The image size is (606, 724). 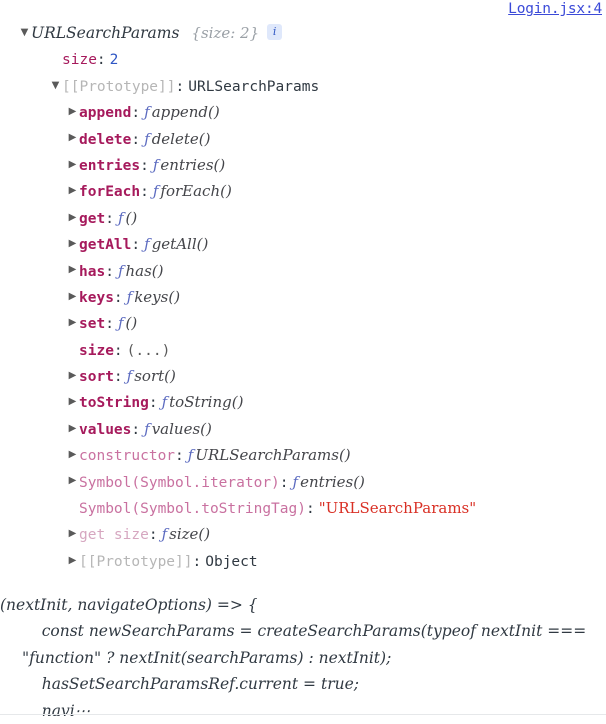 I want to click on tree-row: ▶ delete: ƒ delete(), so click(x=303, y=139).